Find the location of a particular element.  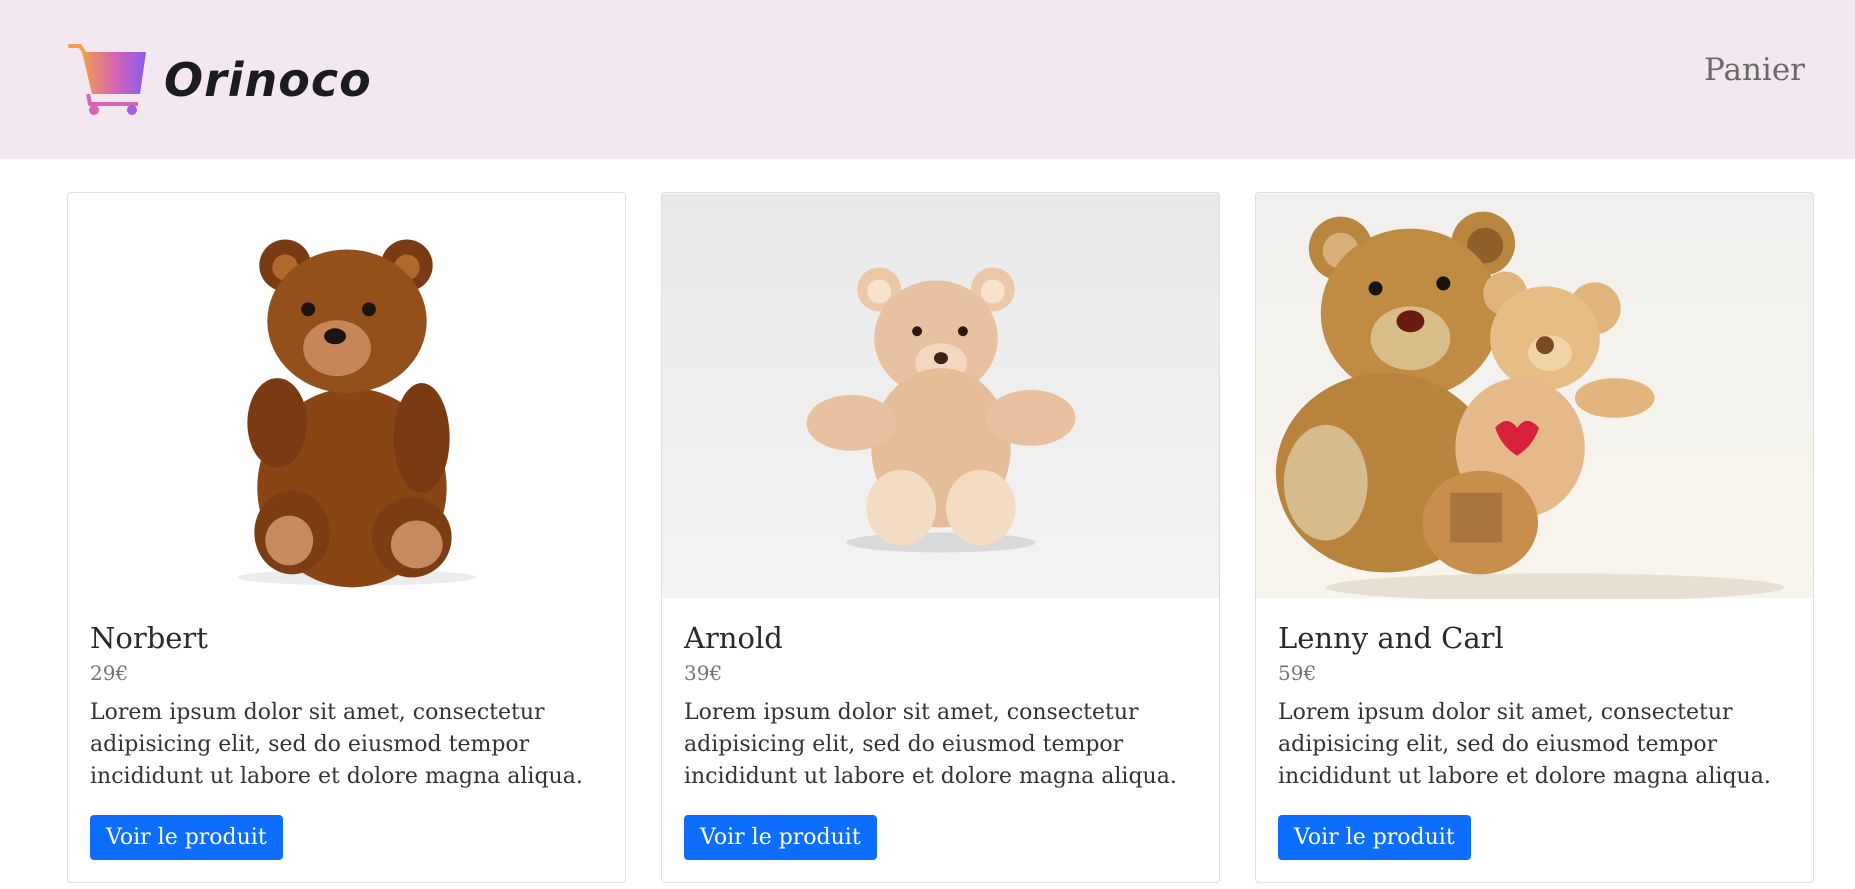

shopping-cart-icon is located at coordinates (107, 79).